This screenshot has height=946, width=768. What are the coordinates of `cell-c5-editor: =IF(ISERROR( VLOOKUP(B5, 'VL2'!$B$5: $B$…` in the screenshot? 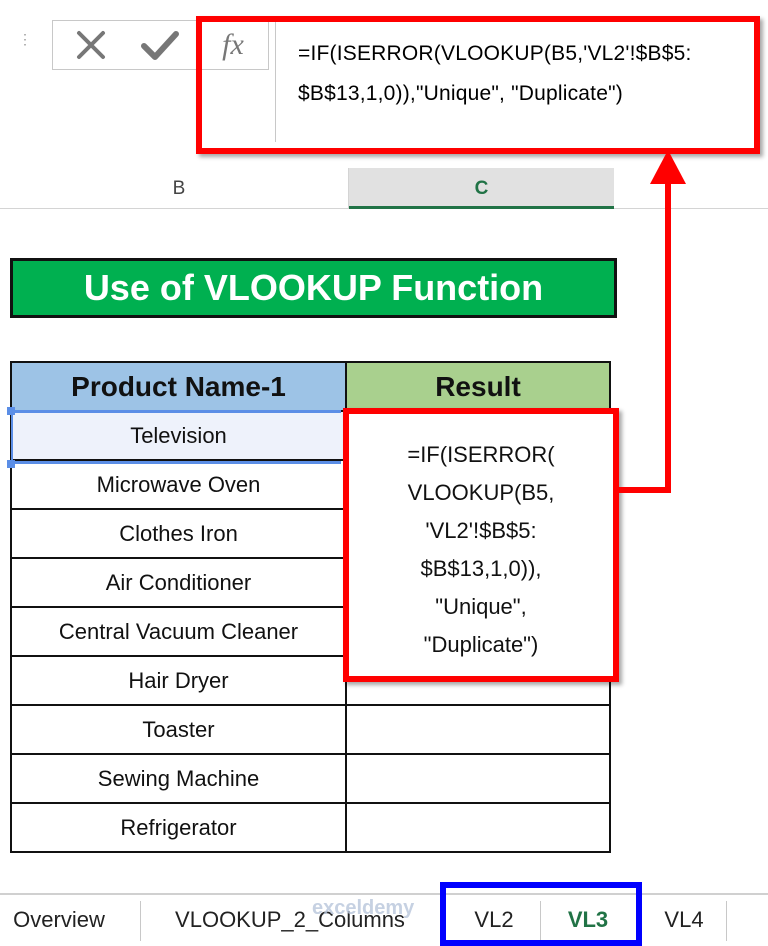 It's located at (481, 545).